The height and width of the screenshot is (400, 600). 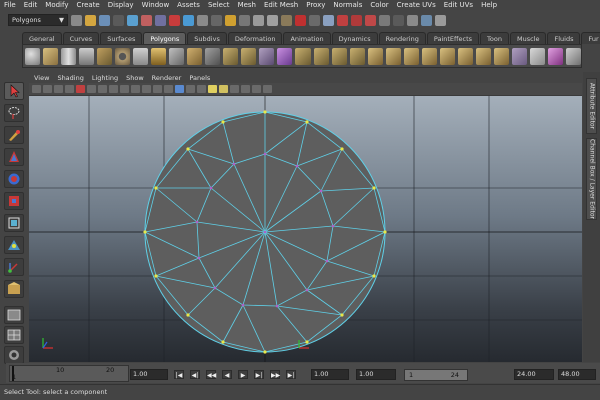 What do you see at coordinates (291, 374) in the screenshot?
I see `go-to-end-button: ▶|` at bounding box center [291, 374].